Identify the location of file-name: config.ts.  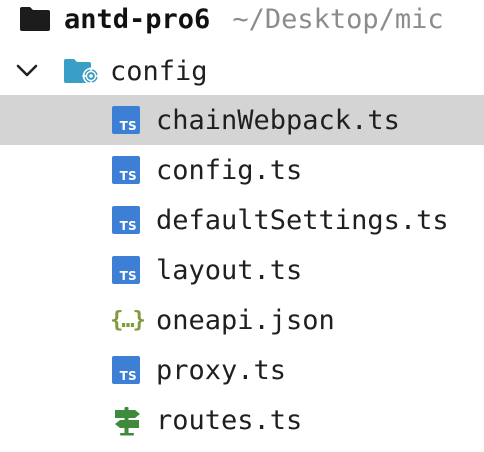
(229, 170).